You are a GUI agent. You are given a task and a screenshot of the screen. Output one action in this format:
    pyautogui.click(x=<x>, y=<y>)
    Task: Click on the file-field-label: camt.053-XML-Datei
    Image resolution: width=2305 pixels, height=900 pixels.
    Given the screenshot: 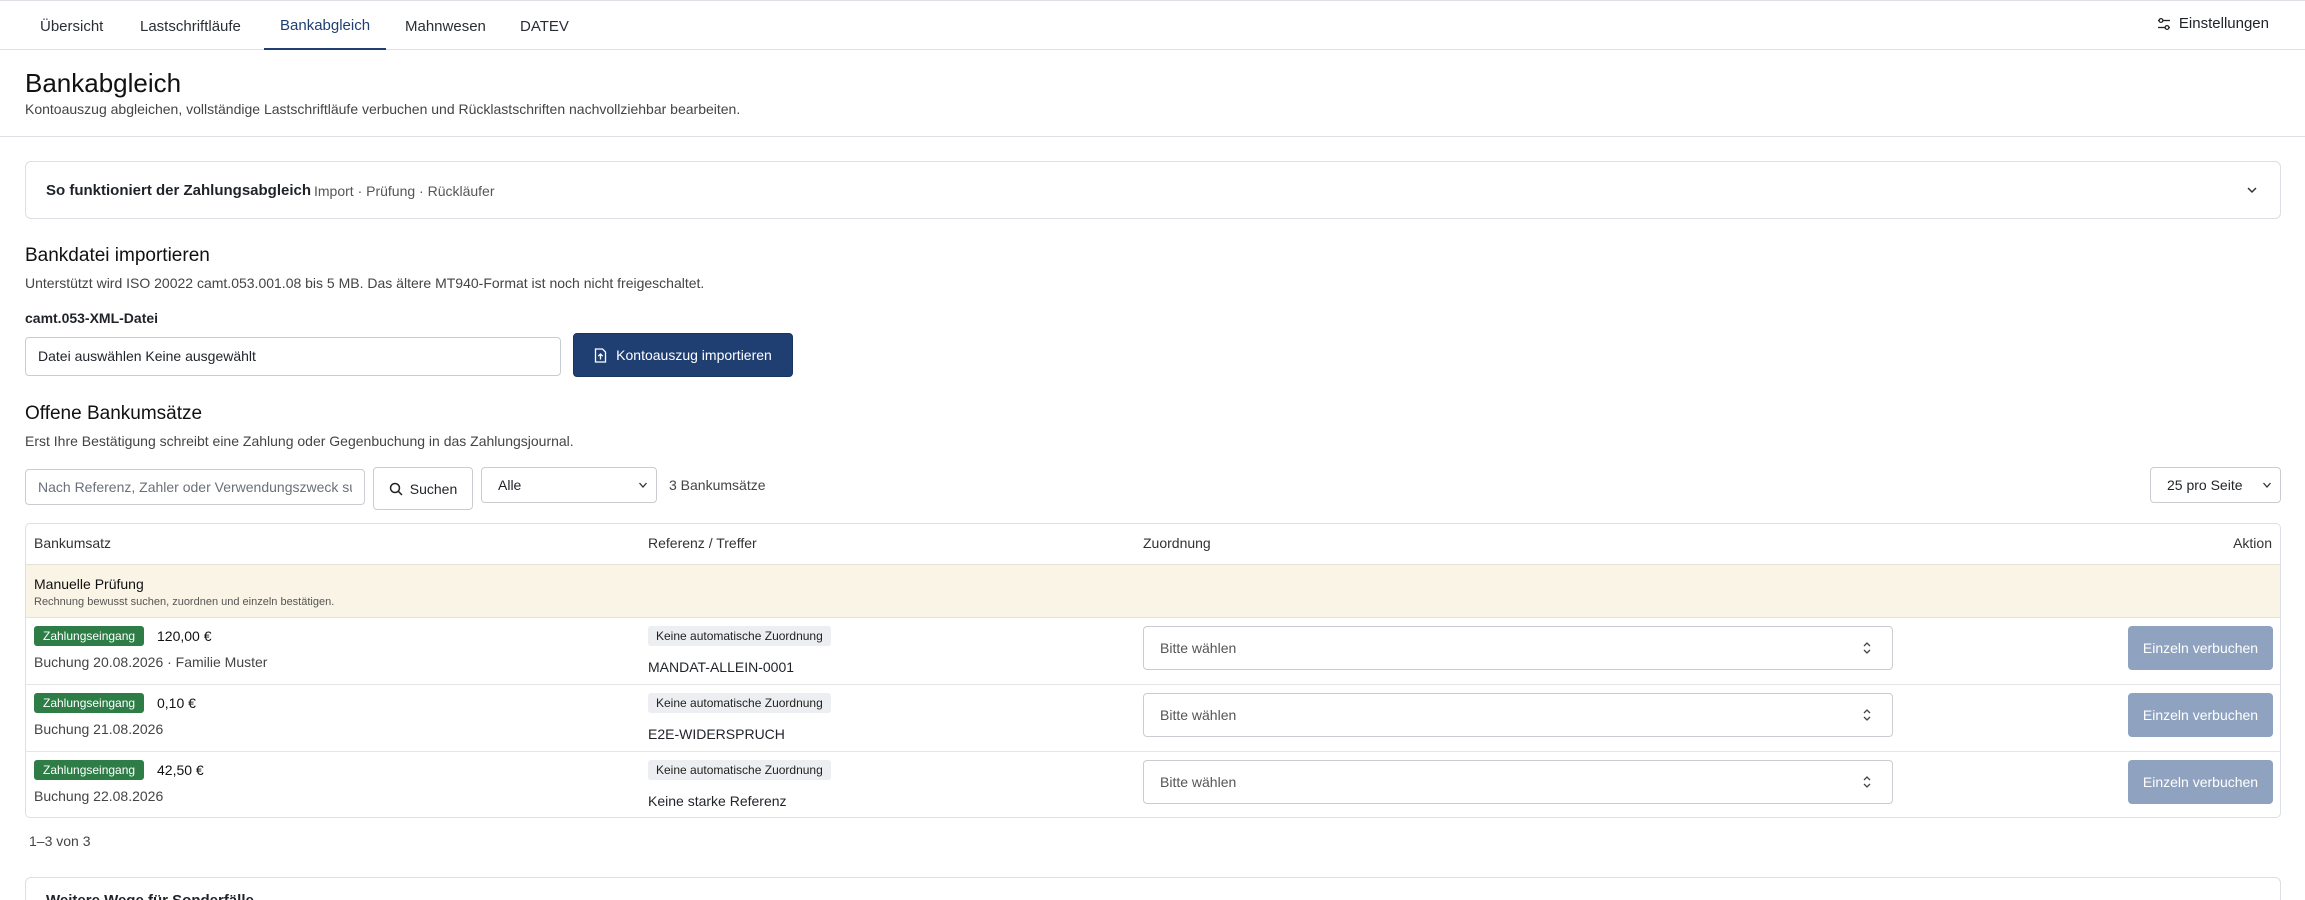 What is the action you would take?
    pyautogui.click(x=92, y=318)
    